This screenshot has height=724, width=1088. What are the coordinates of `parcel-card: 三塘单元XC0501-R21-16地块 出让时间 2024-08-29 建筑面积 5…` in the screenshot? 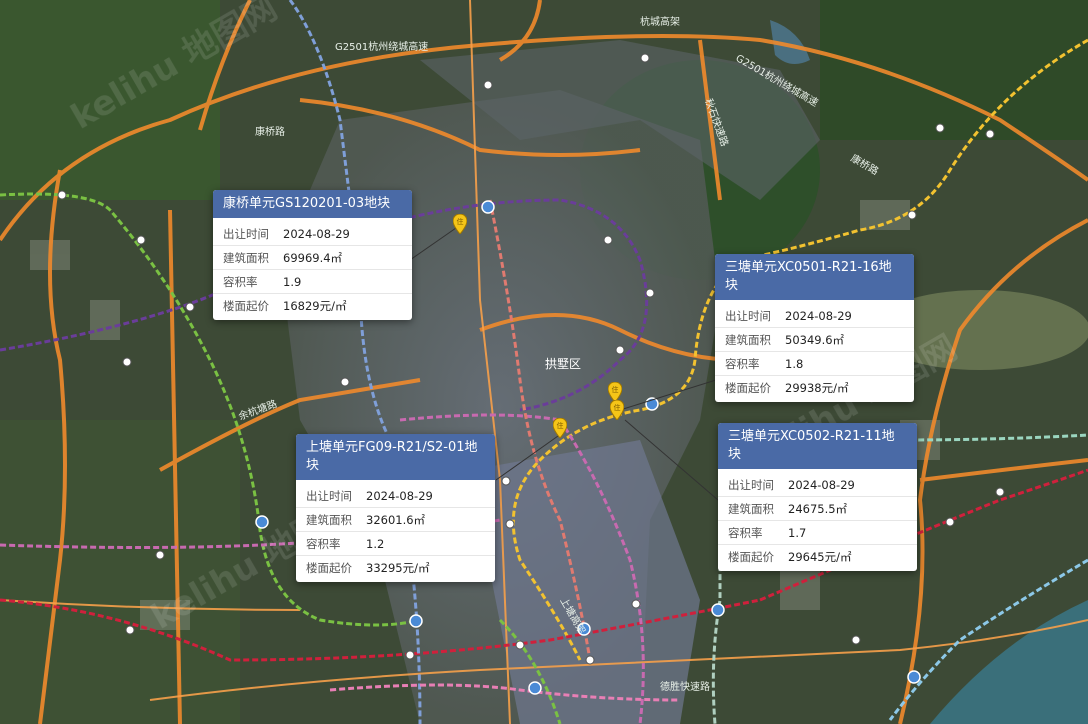 It's located at (814, 328).